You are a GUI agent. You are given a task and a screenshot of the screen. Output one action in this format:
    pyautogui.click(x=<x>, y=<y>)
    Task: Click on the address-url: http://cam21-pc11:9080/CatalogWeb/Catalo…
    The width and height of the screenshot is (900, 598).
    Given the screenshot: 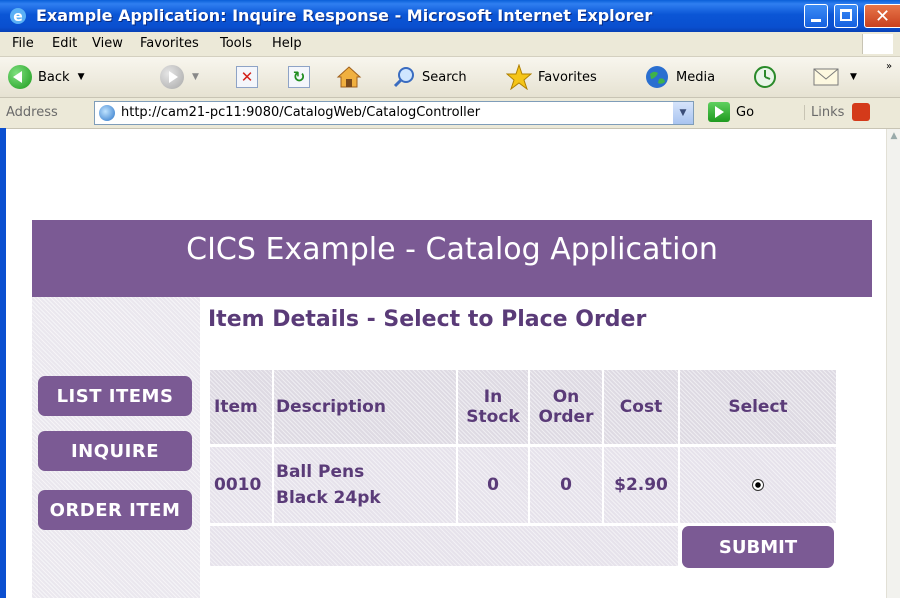 What is the action you would take?
    pyautogui.click(x=300, y=112)
    